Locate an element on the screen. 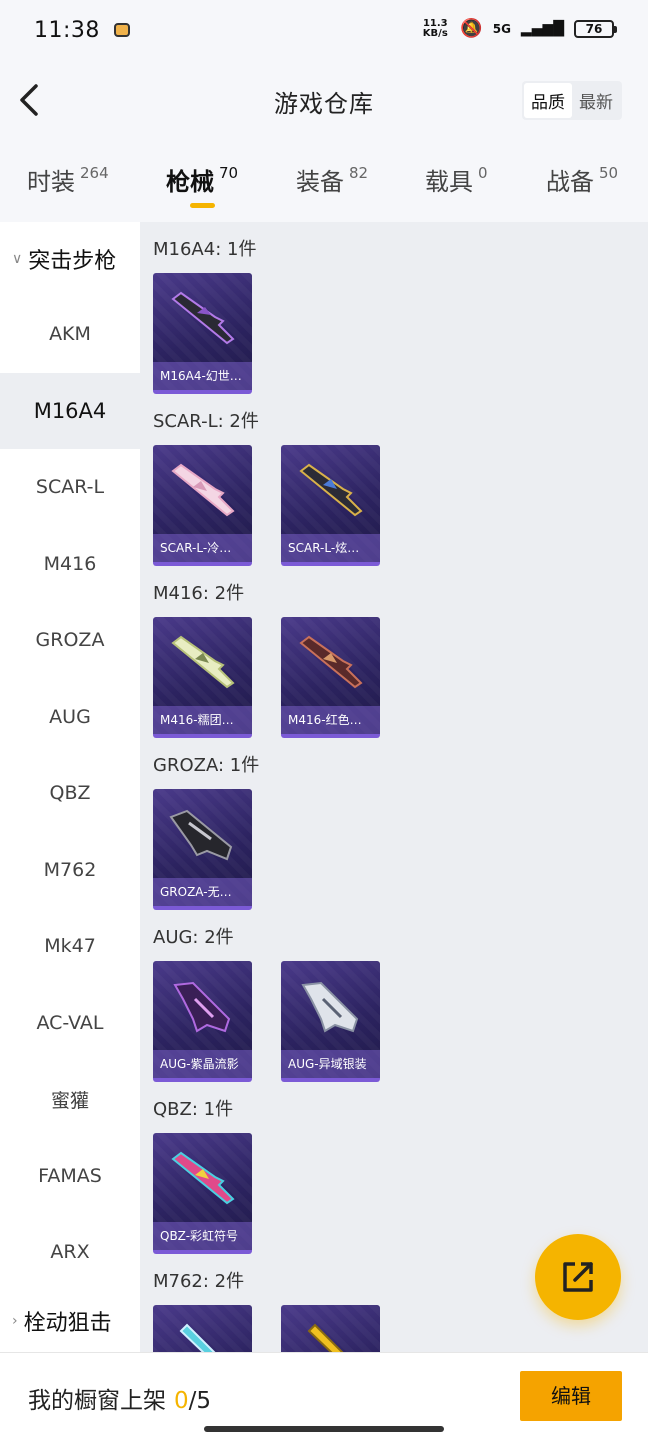  tab-count: 70 is located at coordinates (229, 173).